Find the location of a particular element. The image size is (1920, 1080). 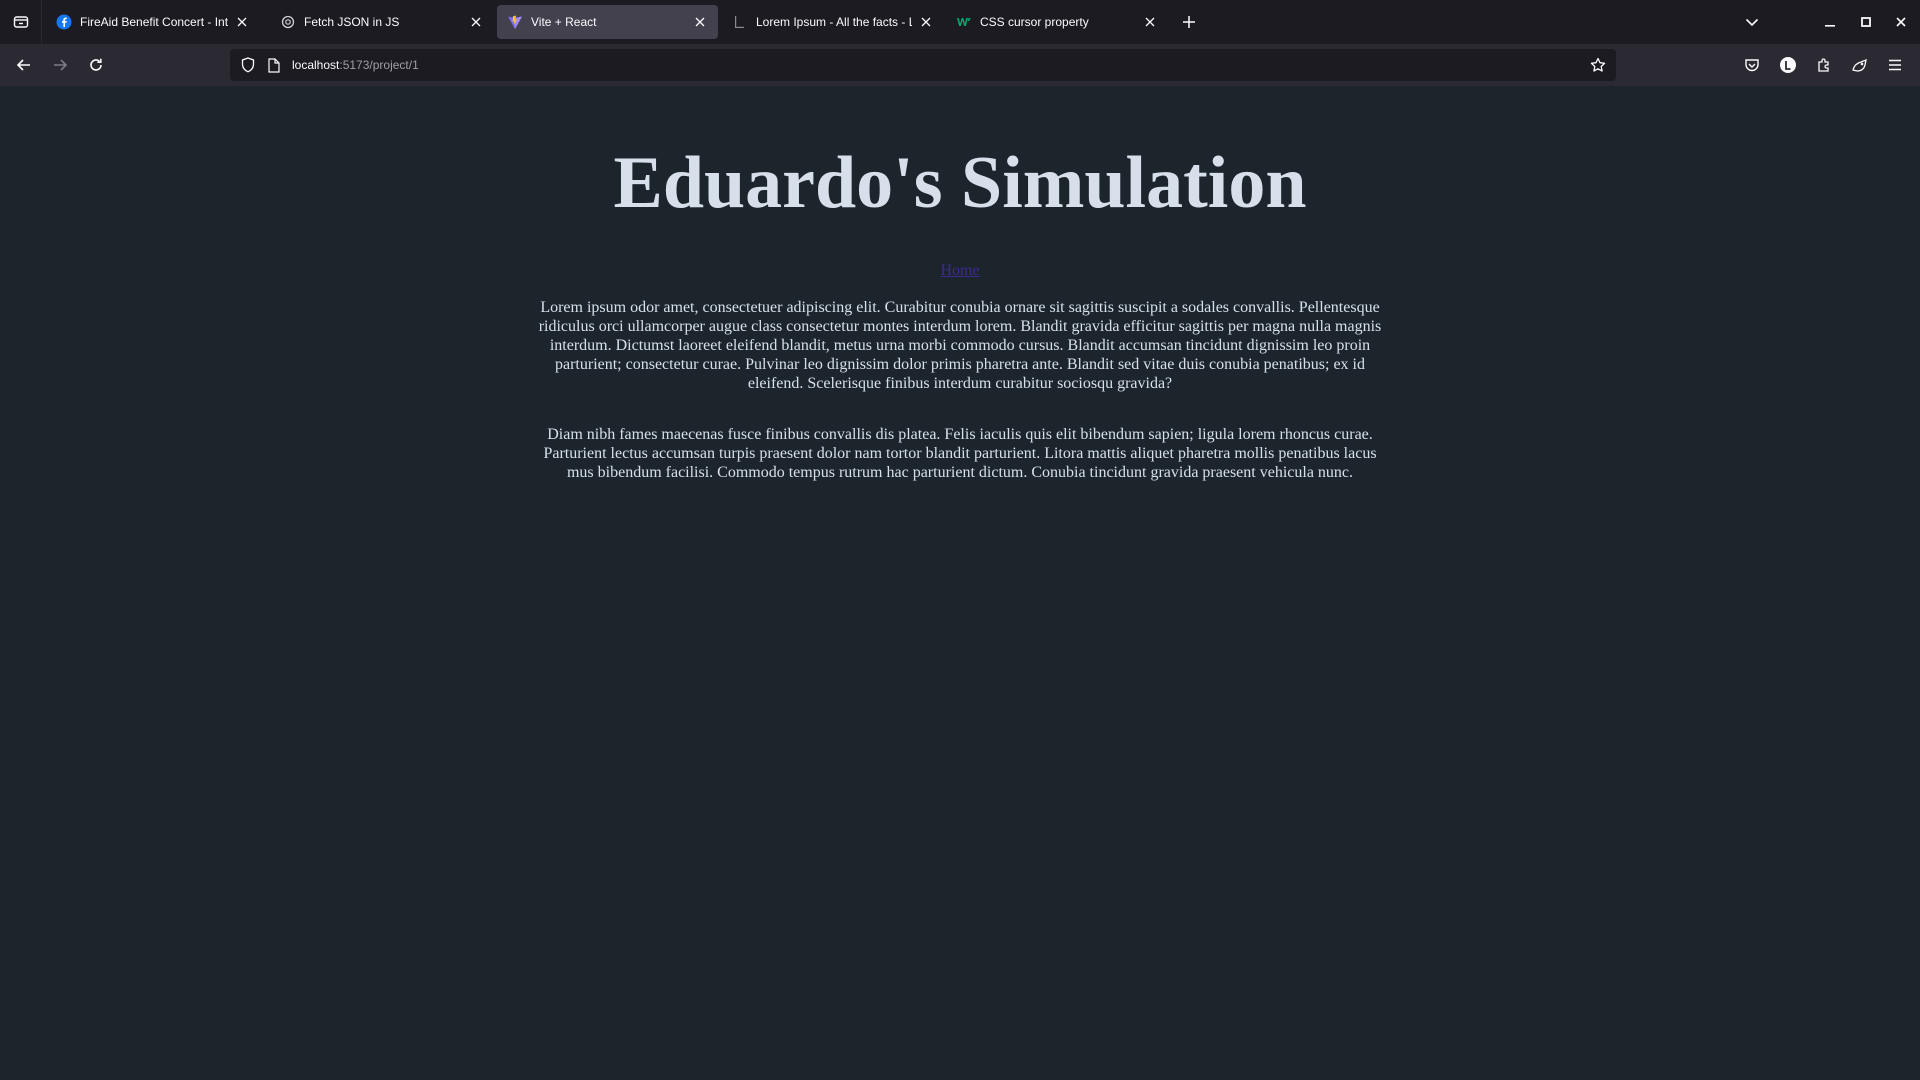

w3schools-icon is located at coordinates (964, 22).